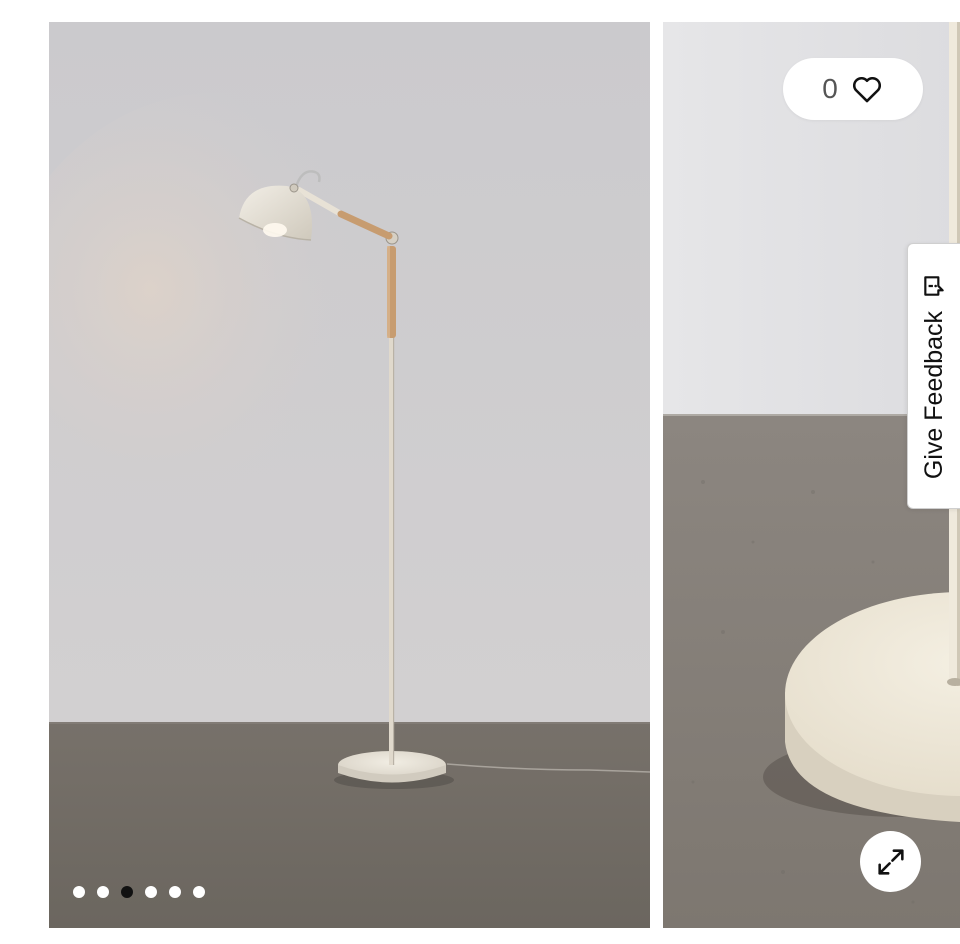  What do you see at coordinates (934, 286) in the screenshot?
I see `feedback-icon` at bounding box center [934, 286].